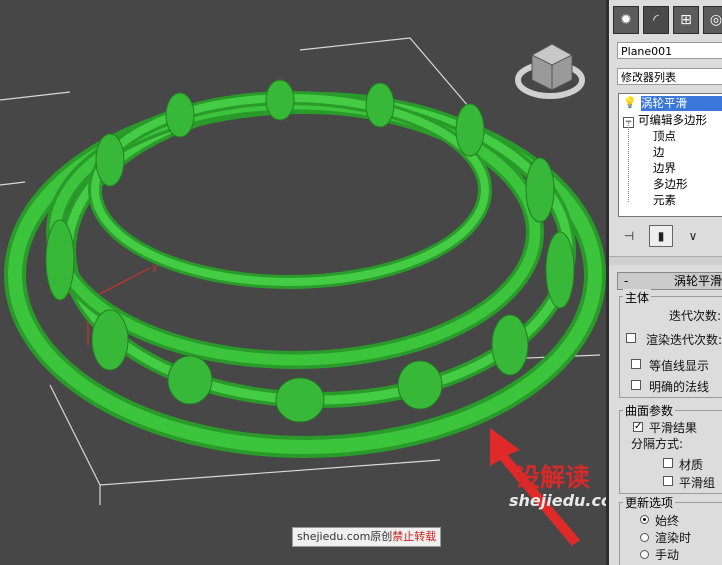 This screenshot has height=565, width=722. Describe the element at coordinates (636, 385) in the screenshot. I see `explicit-normals-checkbox` at that location.